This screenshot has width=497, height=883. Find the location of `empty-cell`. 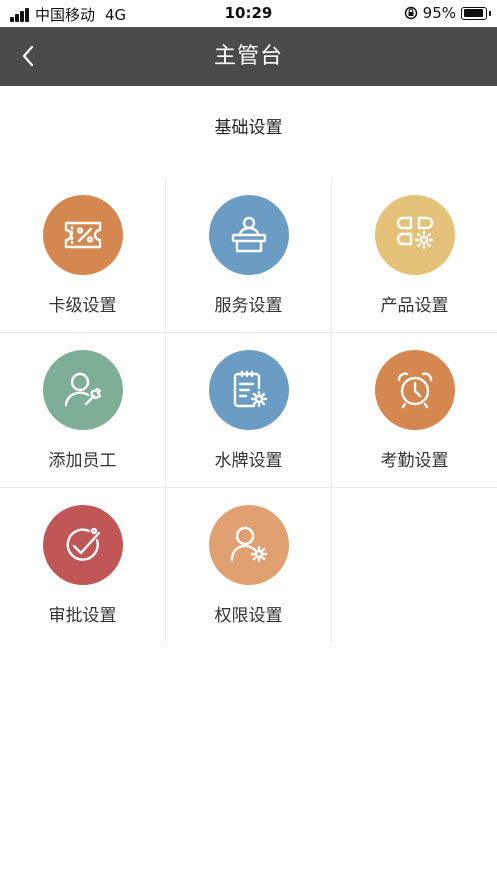

empty-cell is located at coordinates (414, 565).